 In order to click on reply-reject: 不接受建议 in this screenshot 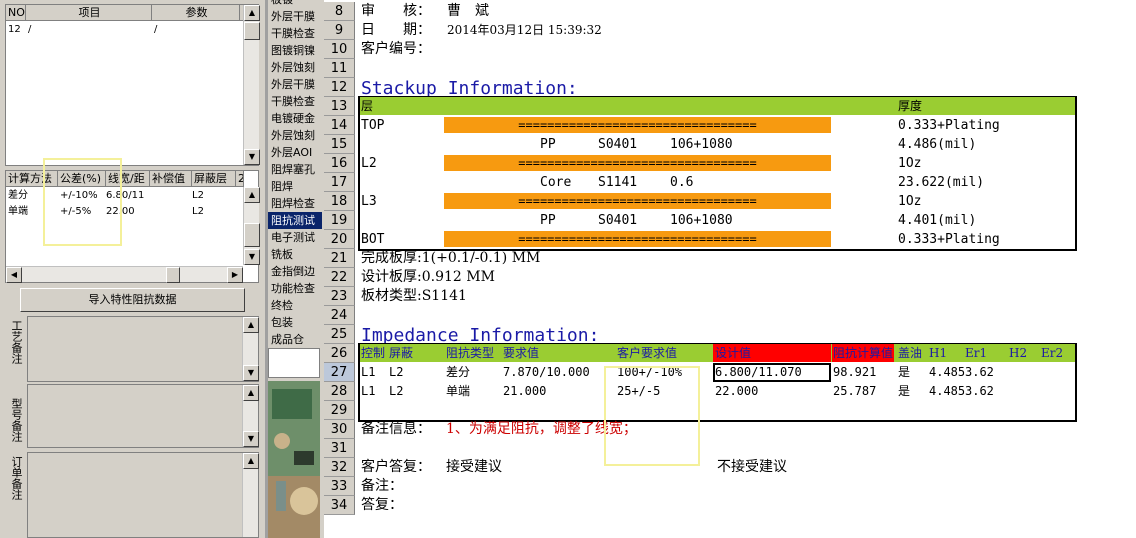, I will do `click(752, 467)`.